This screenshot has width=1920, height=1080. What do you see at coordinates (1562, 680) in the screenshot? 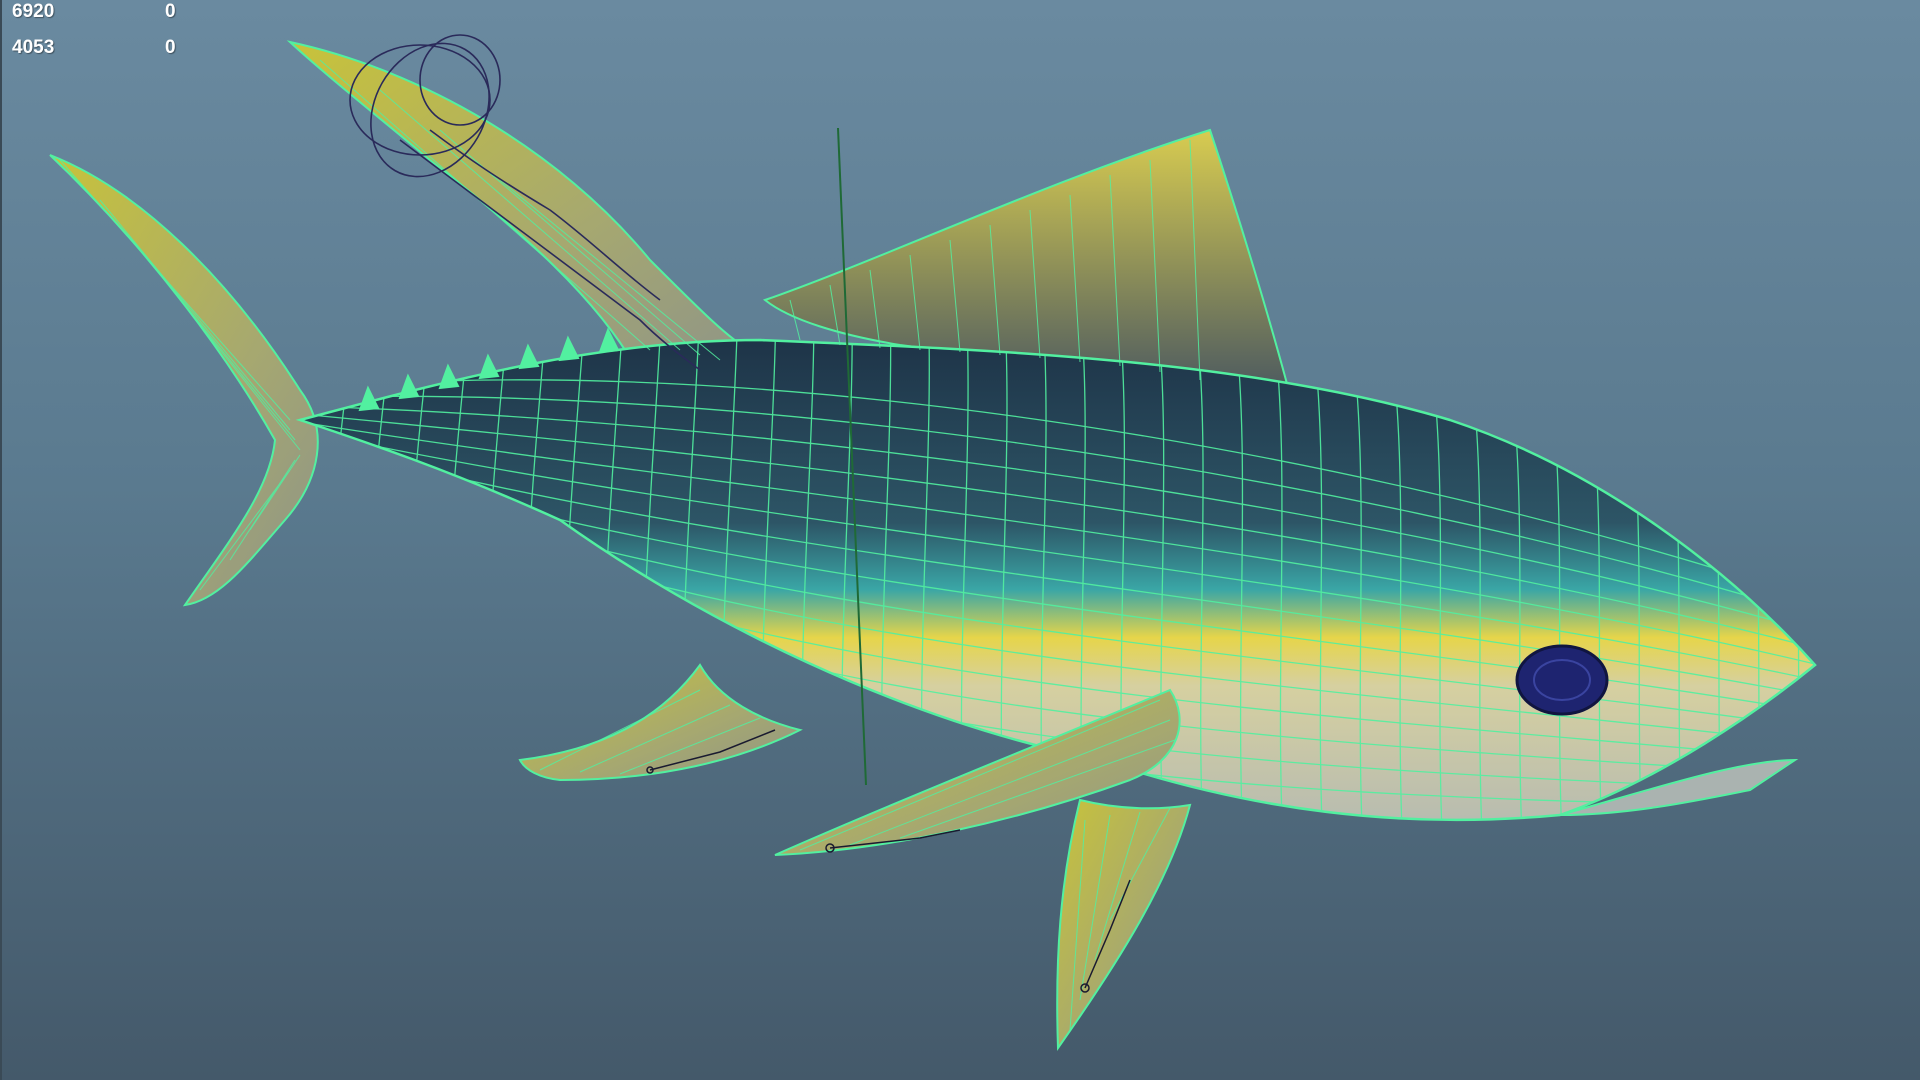
I see `eye-icon` at bounding box center [1562, 680].